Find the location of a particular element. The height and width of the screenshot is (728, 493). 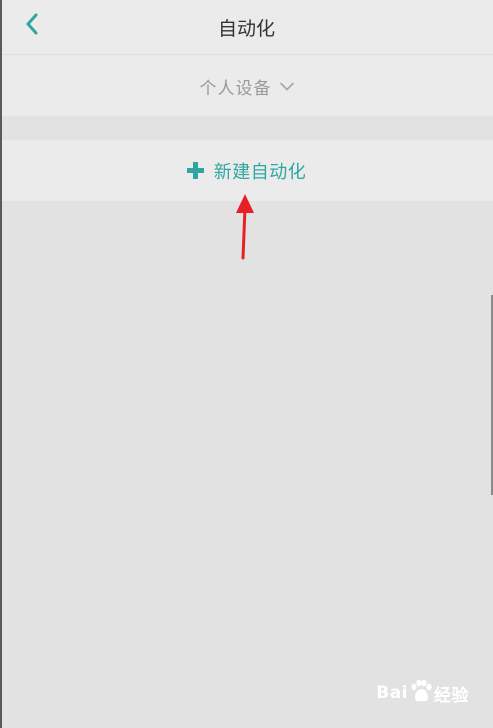

device-selector-label: 个人设备 is located at coordinates (235, 89).